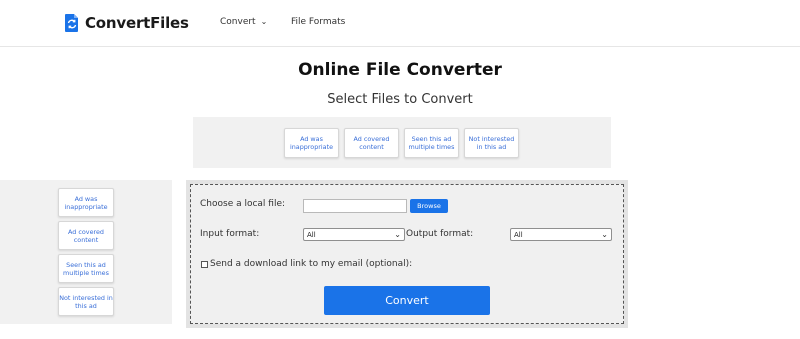 This screenshot has width=800, height=339. Describe the element at coordinates (243, 204) in the screenshot. I see `choose-file-label: Choose a local file:` at that location.